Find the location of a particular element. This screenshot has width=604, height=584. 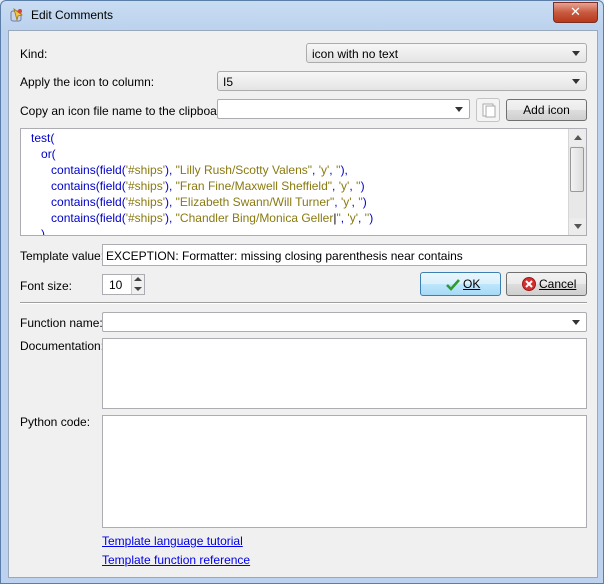

code-token: or( is located at coordinates (48, 154).